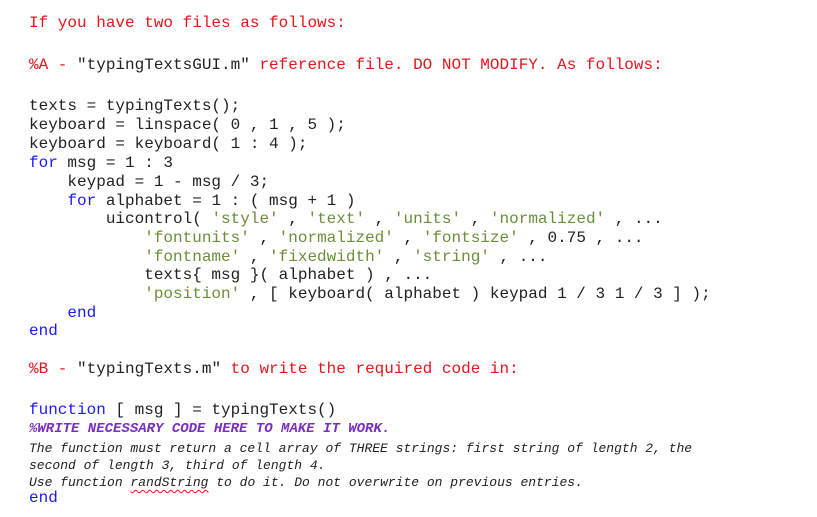 The height and width of the screenshot is (517, 817). Describe the element at coordinates (80, 482) in the screenshot. I see `instruction-text: Use function` at that location.